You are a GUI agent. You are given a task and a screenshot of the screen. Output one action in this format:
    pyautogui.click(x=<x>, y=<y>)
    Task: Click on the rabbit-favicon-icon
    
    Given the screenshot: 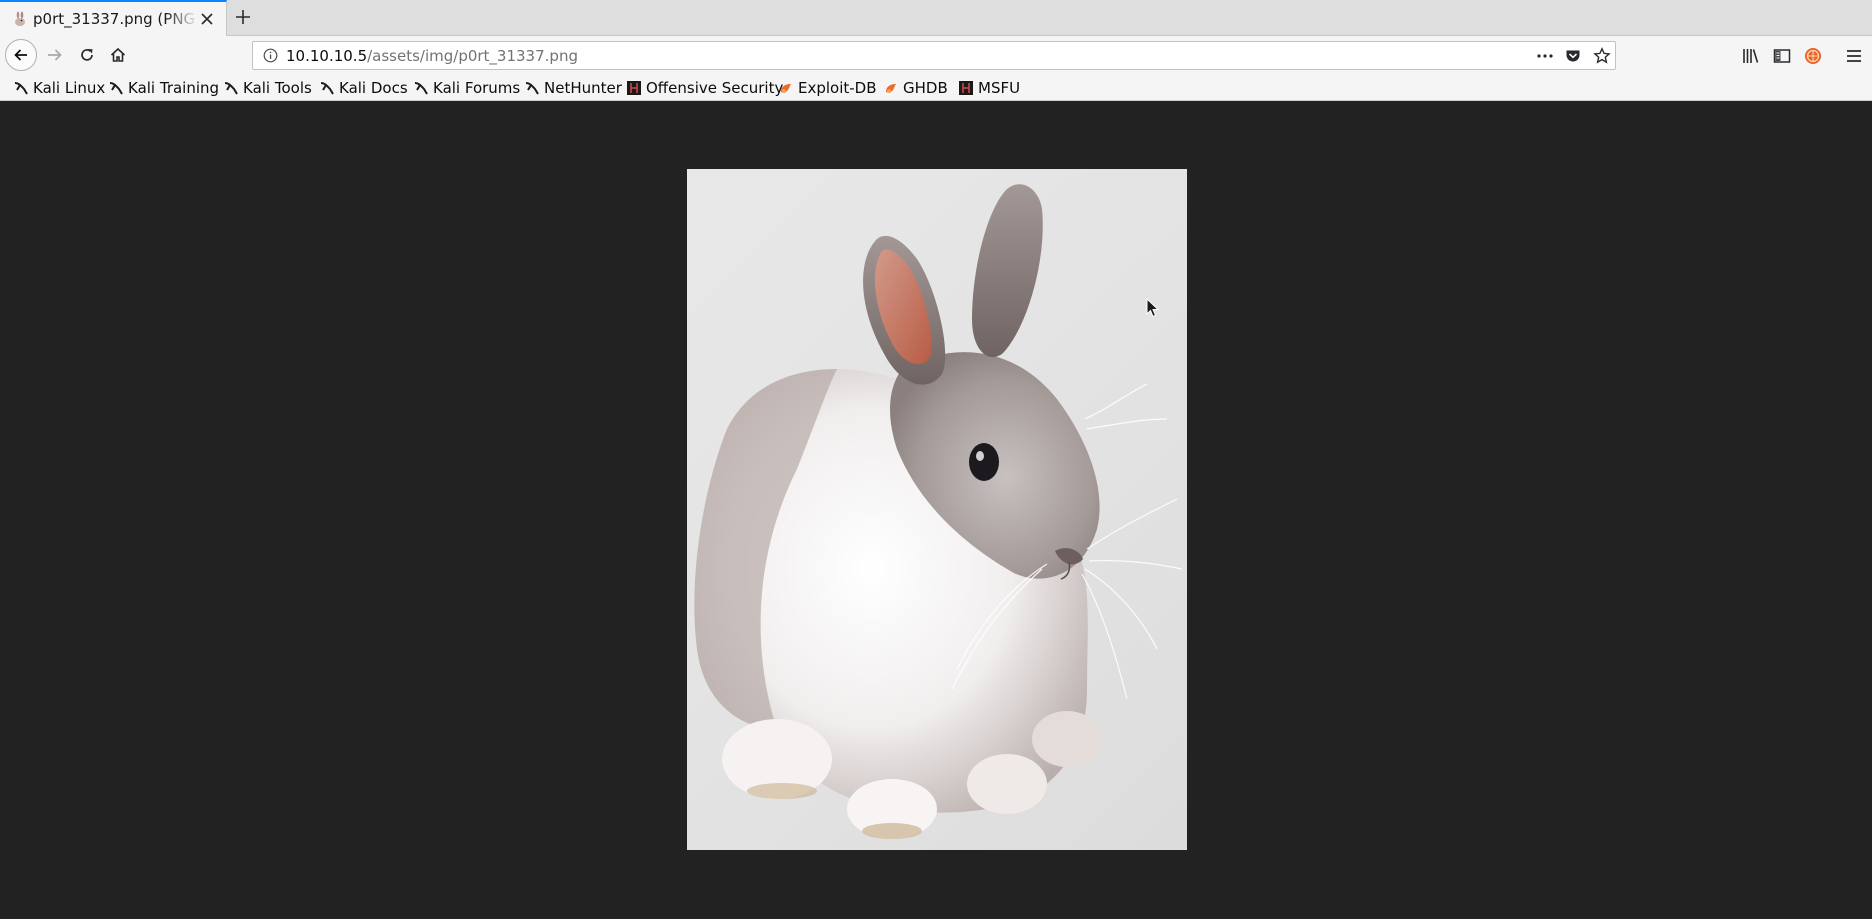 What is the action you would take?
    pyautogui.click(x=20, y=18)
    